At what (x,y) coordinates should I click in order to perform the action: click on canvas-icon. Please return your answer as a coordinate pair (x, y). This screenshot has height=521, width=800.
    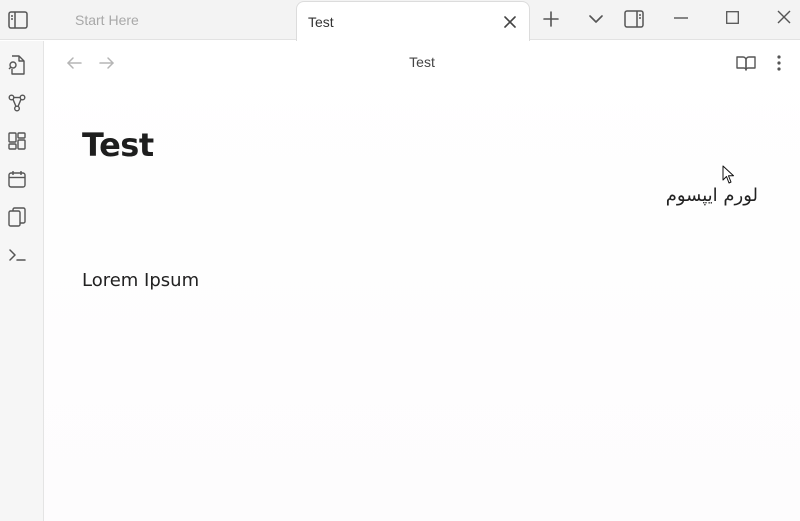
    Looking at the image, I should click on (17, 141).